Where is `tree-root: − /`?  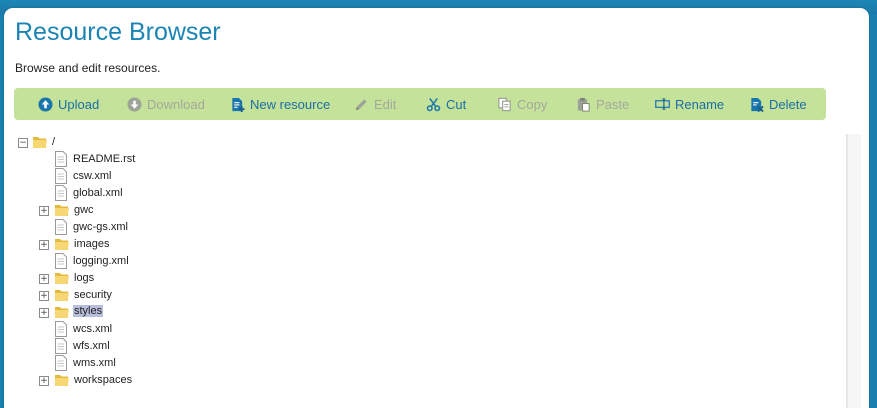
tree-root: − / is located at coordinates (214, 142).